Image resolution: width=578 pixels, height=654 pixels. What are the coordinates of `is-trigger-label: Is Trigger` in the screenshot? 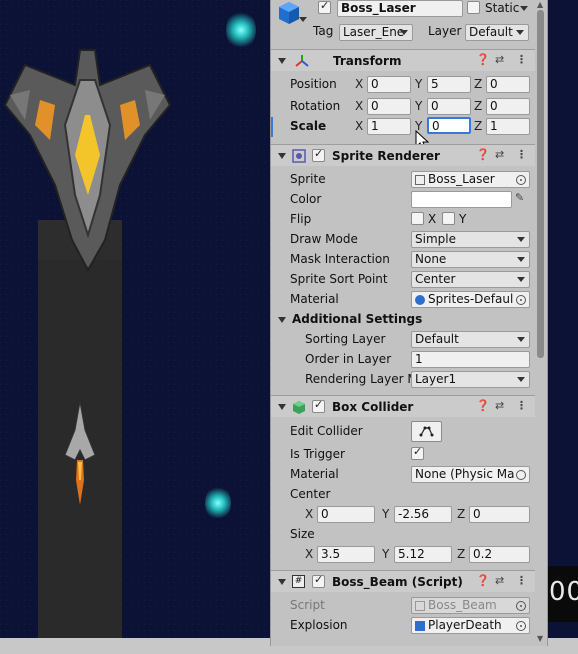 It's located at (317, 454).